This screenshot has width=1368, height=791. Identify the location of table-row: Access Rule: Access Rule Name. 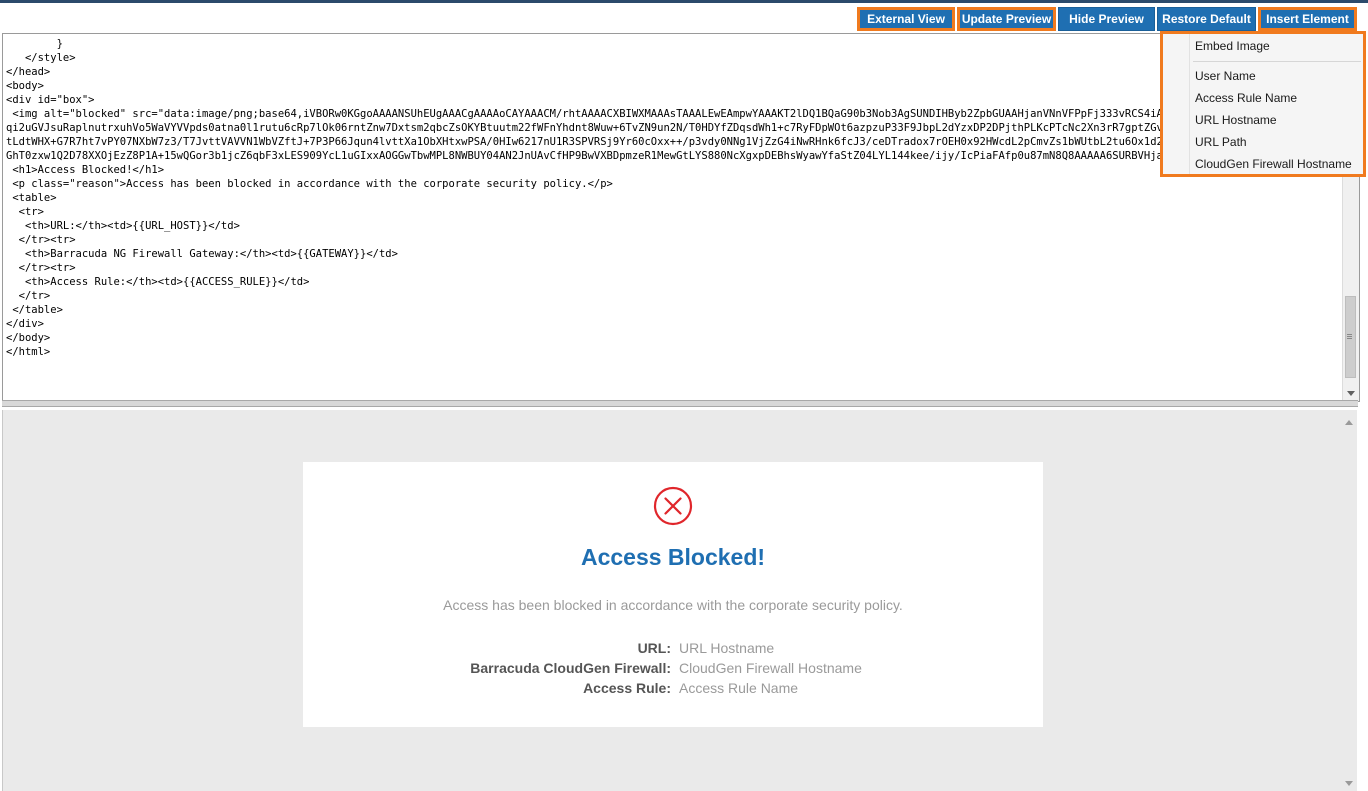
(673, 690).